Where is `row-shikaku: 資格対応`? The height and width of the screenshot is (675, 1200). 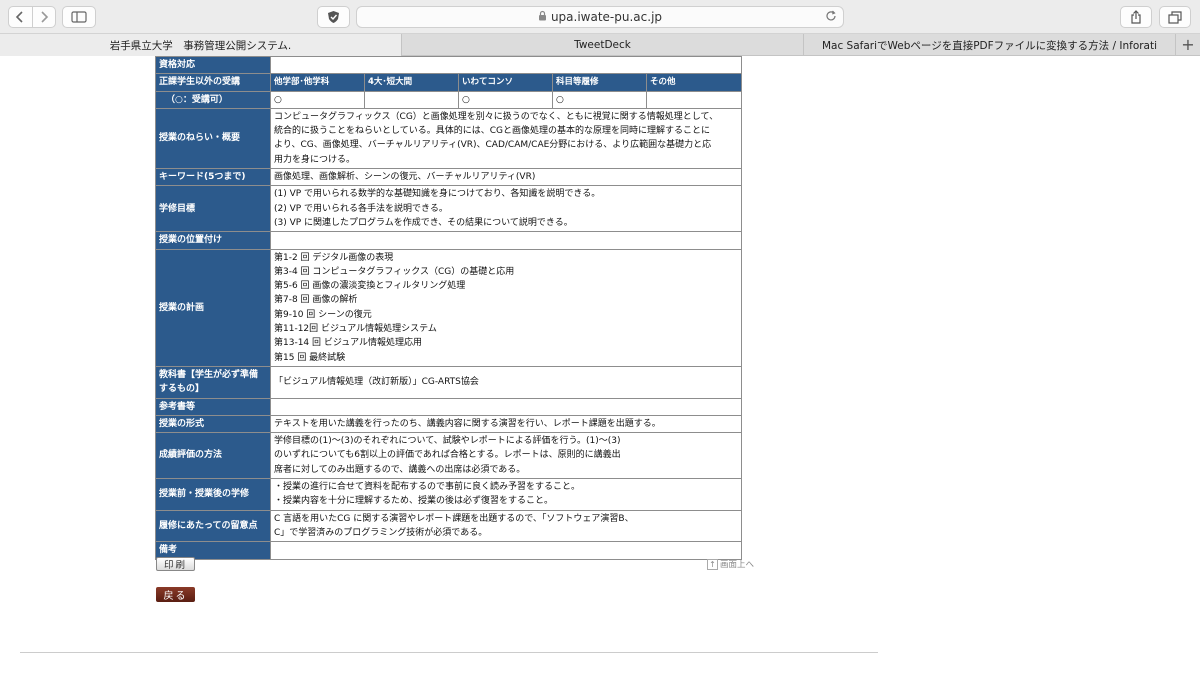
row-shikaku: 資格対応 is located at coordinates (449, 65).